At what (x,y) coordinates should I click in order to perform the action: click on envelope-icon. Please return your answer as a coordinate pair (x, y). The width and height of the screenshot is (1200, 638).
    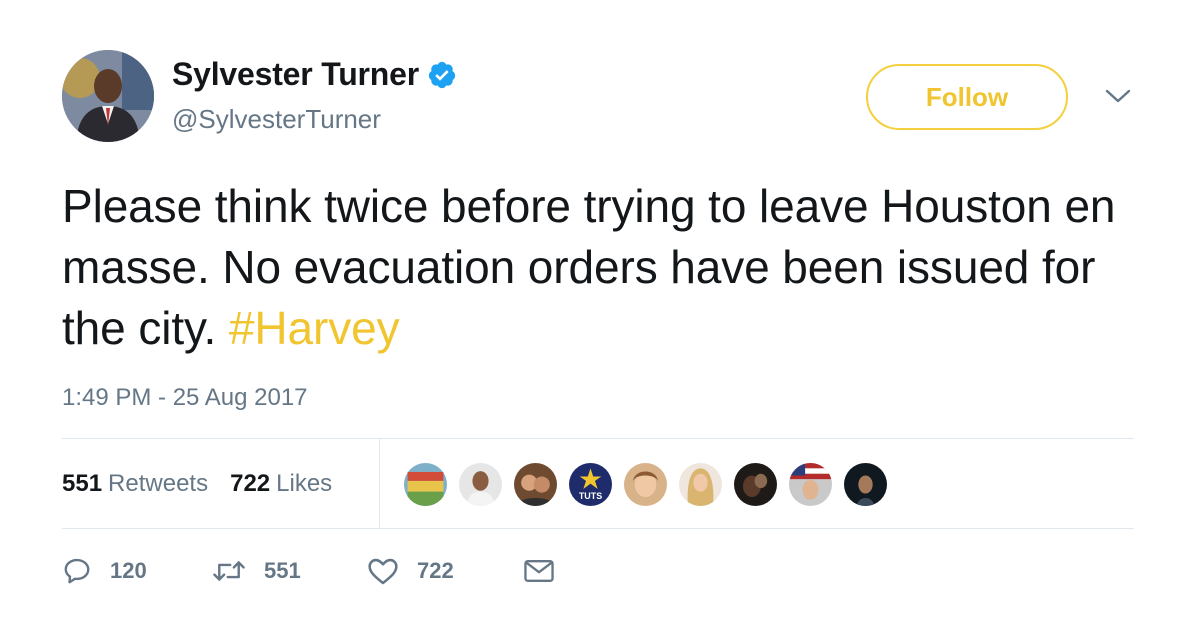
    Looking at the image, I should click on (539, 571).